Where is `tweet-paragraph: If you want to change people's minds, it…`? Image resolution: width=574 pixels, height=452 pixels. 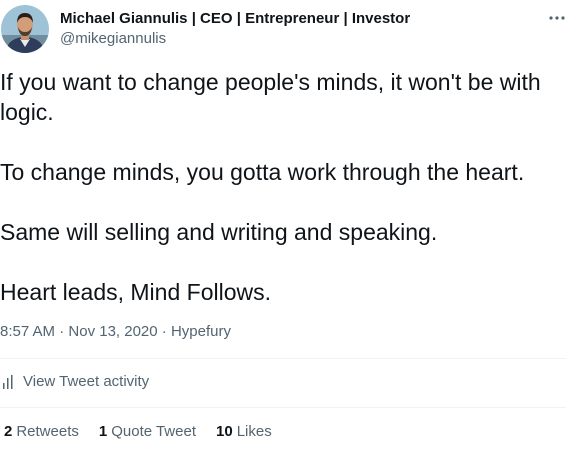 tweet-paragraph: If you want to change people's minds, it… is located at coordinates (270, 97).